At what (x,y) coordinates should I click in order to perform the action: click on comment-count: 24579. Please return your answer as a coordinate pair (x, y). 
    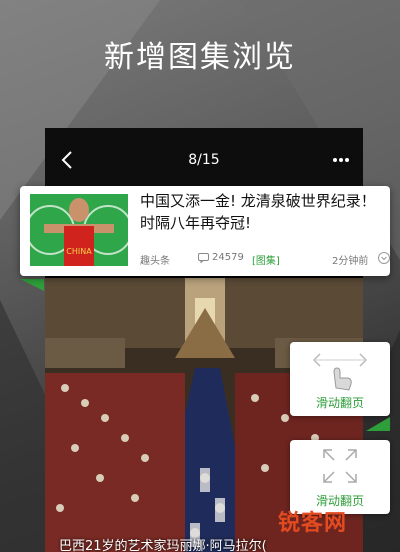
    Looking at the image, I should click on (228, 257).